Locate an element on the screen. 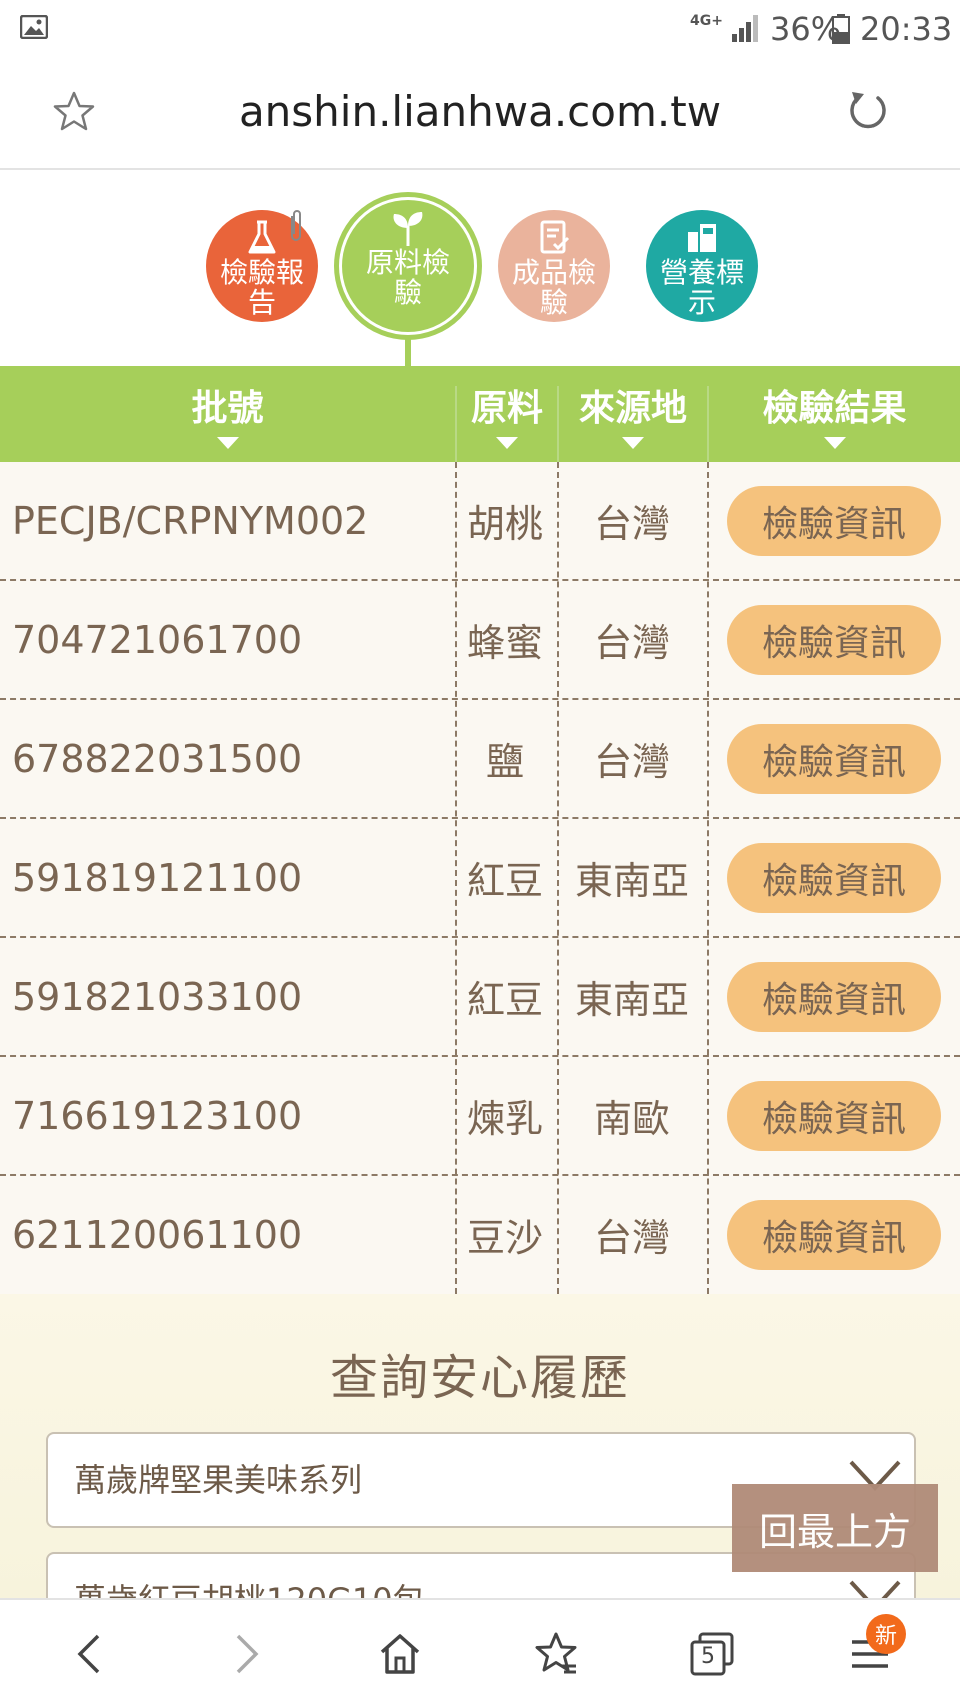 The height and width of the screenshot is (1708, 960). lot-number: 591821033100 is located at coordinates (157, 996).